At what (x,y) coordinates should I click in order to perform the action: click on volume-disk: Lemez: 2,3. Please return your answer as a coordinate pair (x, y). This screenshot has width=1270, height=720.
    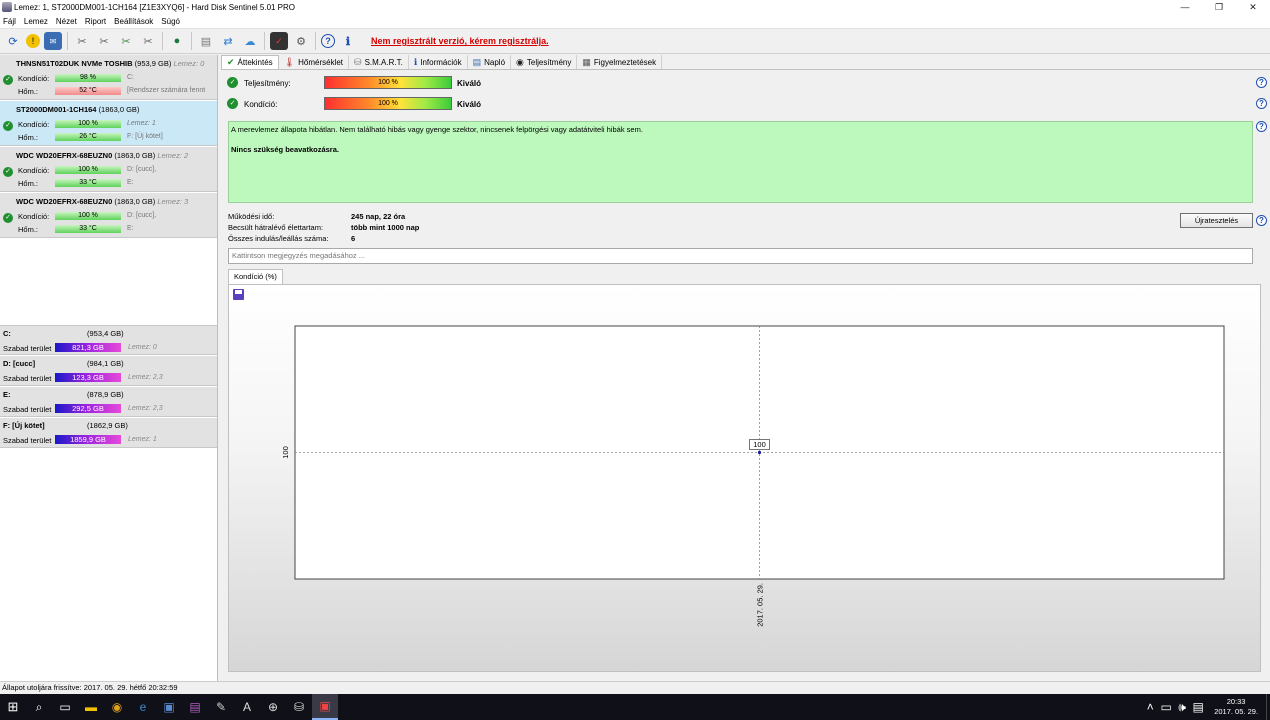
    Looking at the image, I should click on (145, 408).